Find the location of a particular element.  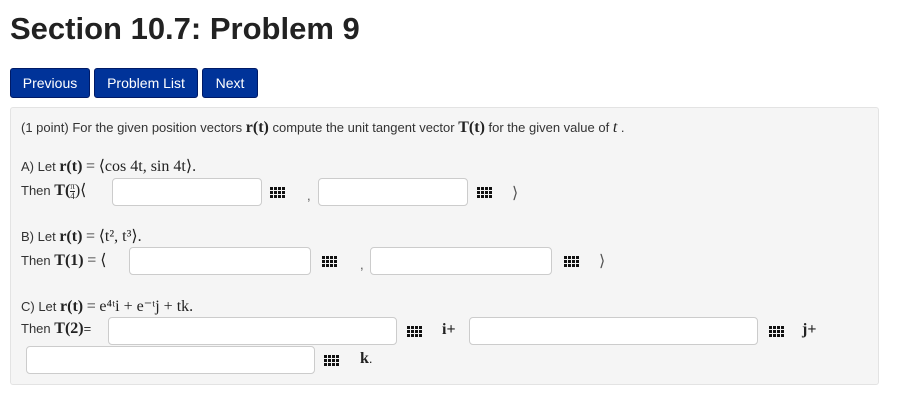

part-b-equals: = is located at coordinates (91, 236).